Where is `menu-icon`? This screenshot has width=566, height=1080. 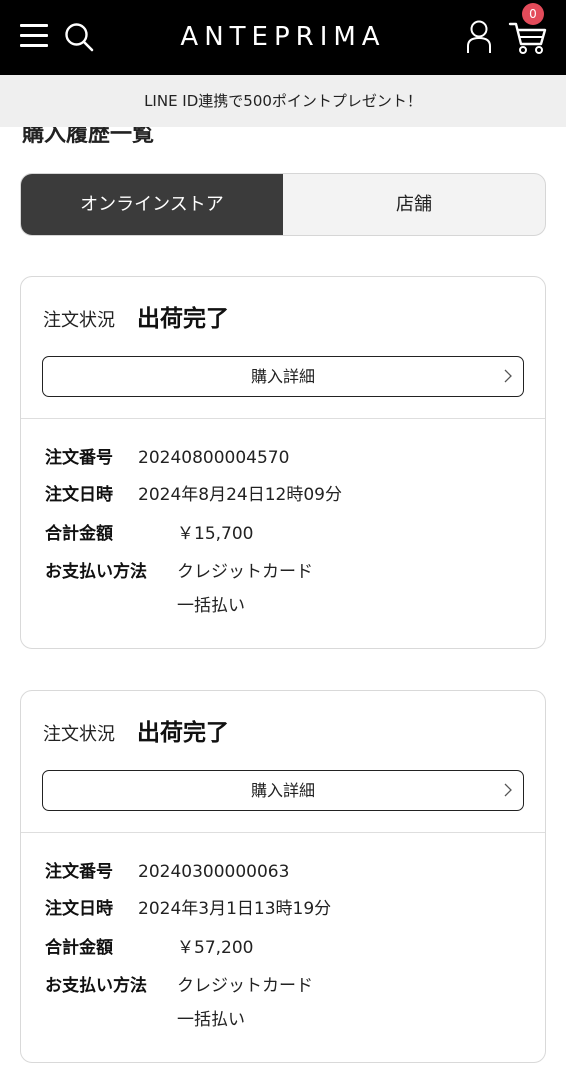
menu-icon is located at coordinates (34, 36).